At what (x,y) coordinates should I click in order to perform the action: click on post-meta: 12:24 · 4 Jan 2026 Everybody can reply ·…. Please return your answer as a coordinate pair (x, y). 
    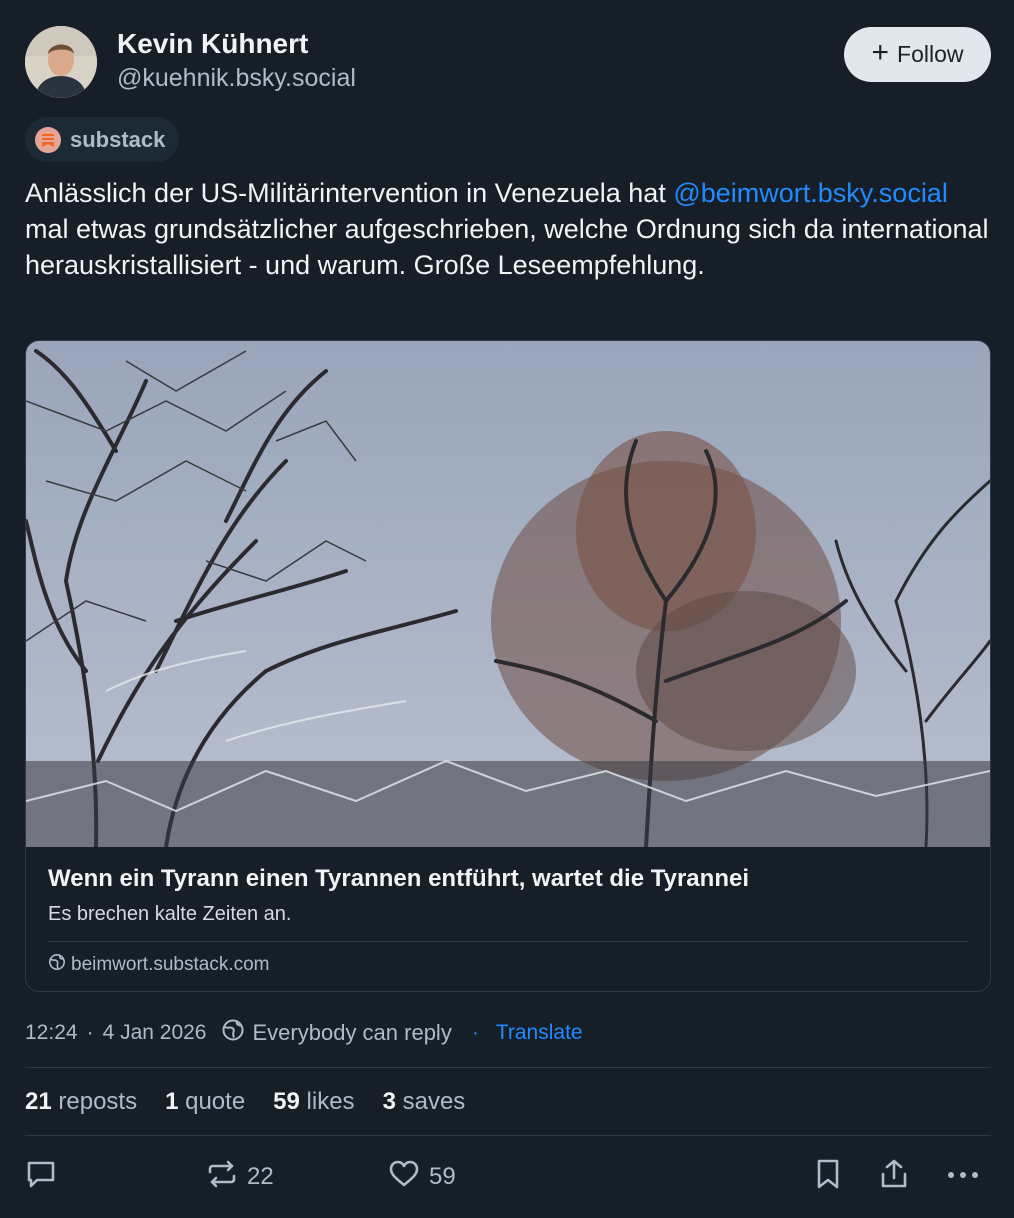
    Looking at the image, I should click on (304, 1033).